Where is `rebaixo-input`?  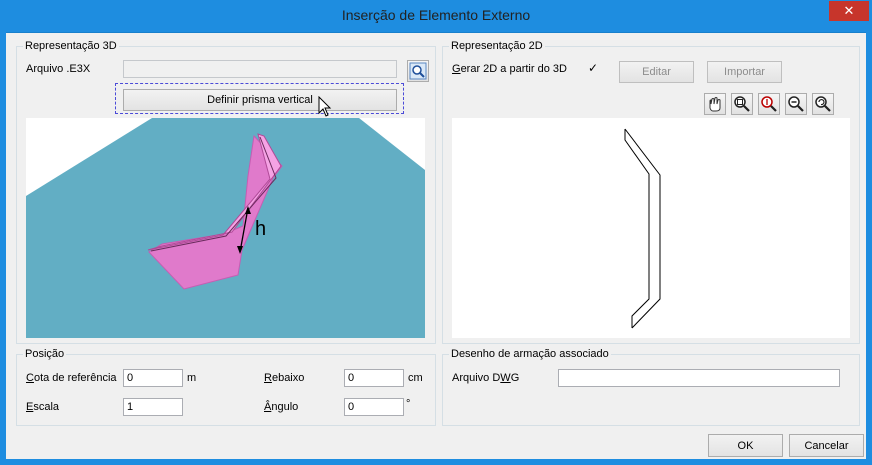 rebaixo-input is located at coordinates (374, 378).